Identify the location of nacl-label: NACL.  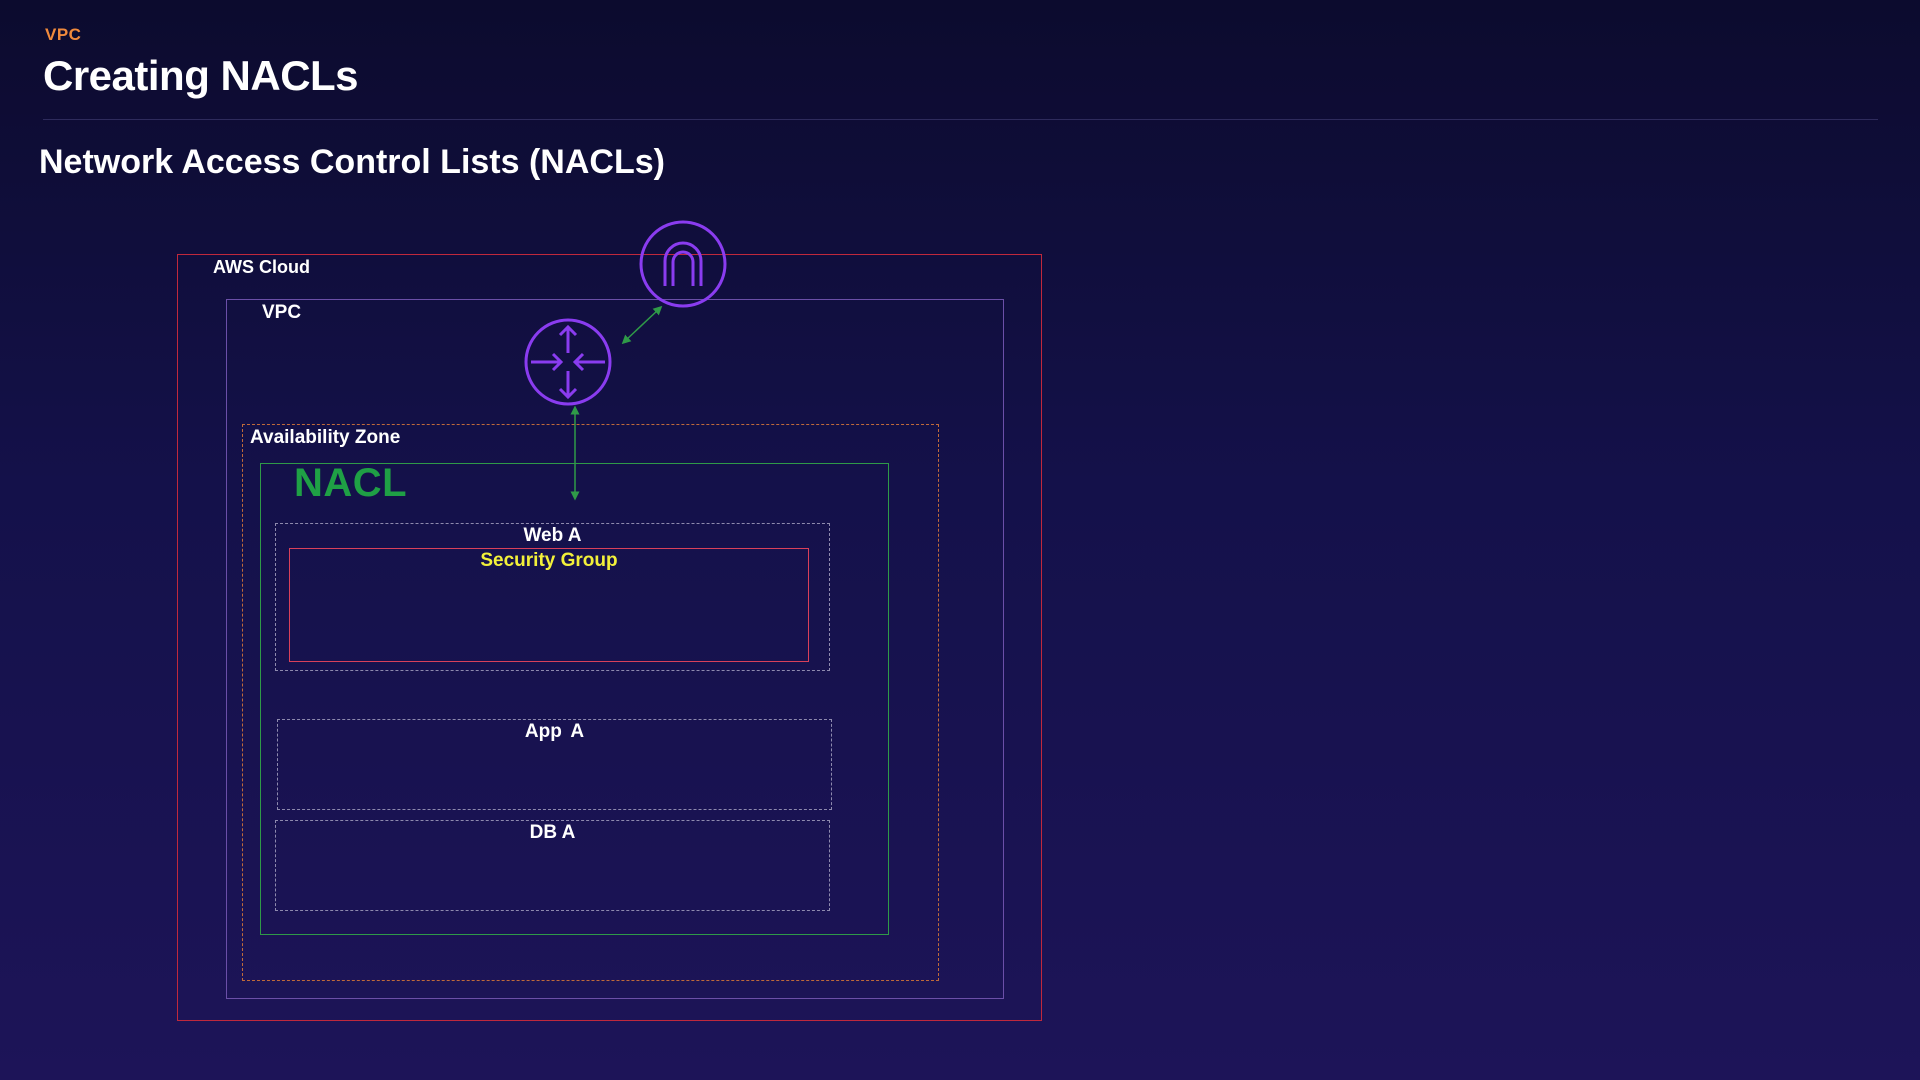
(351, 483).